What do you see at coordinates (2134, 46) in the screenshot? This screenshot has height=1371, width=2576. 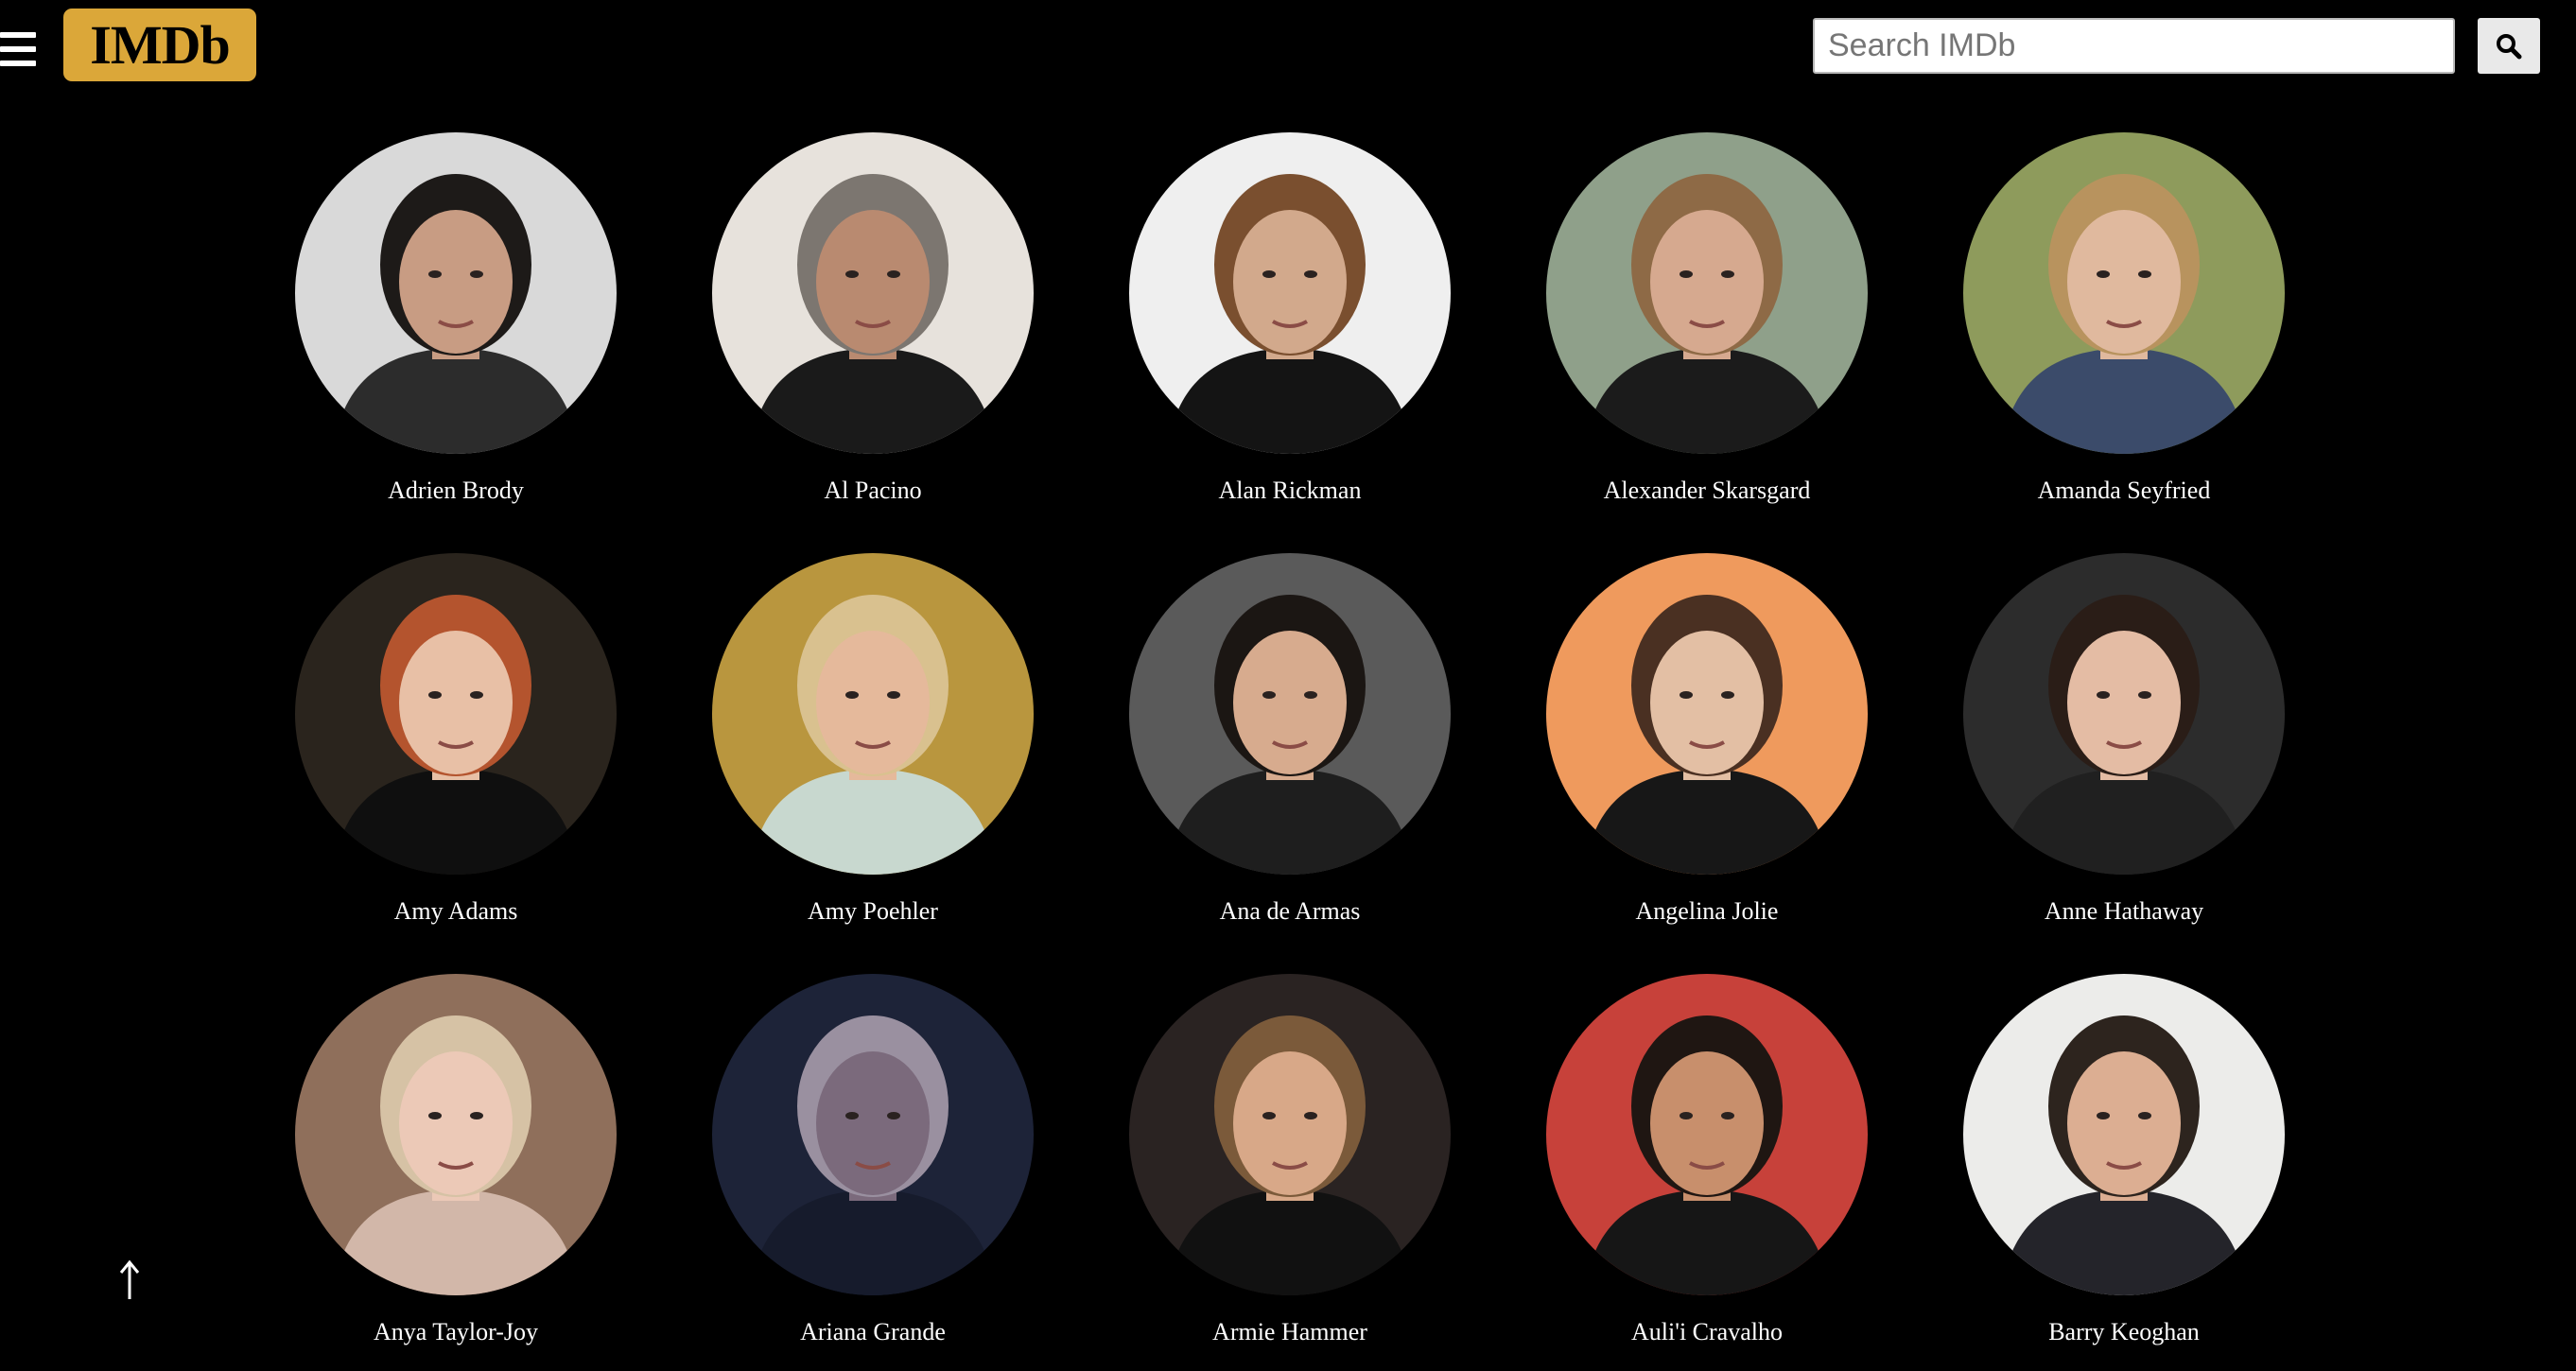 I see `search-input` at bounding box center [2134, 46].